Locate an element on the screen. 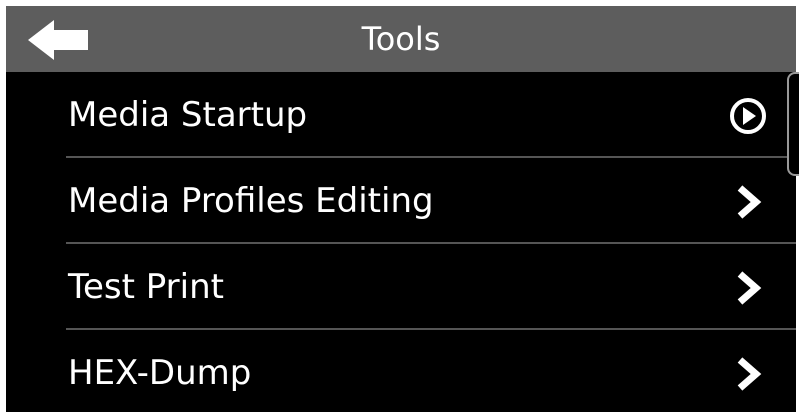  menu-item-label: Media Startup is located at coordinates (188, 115).